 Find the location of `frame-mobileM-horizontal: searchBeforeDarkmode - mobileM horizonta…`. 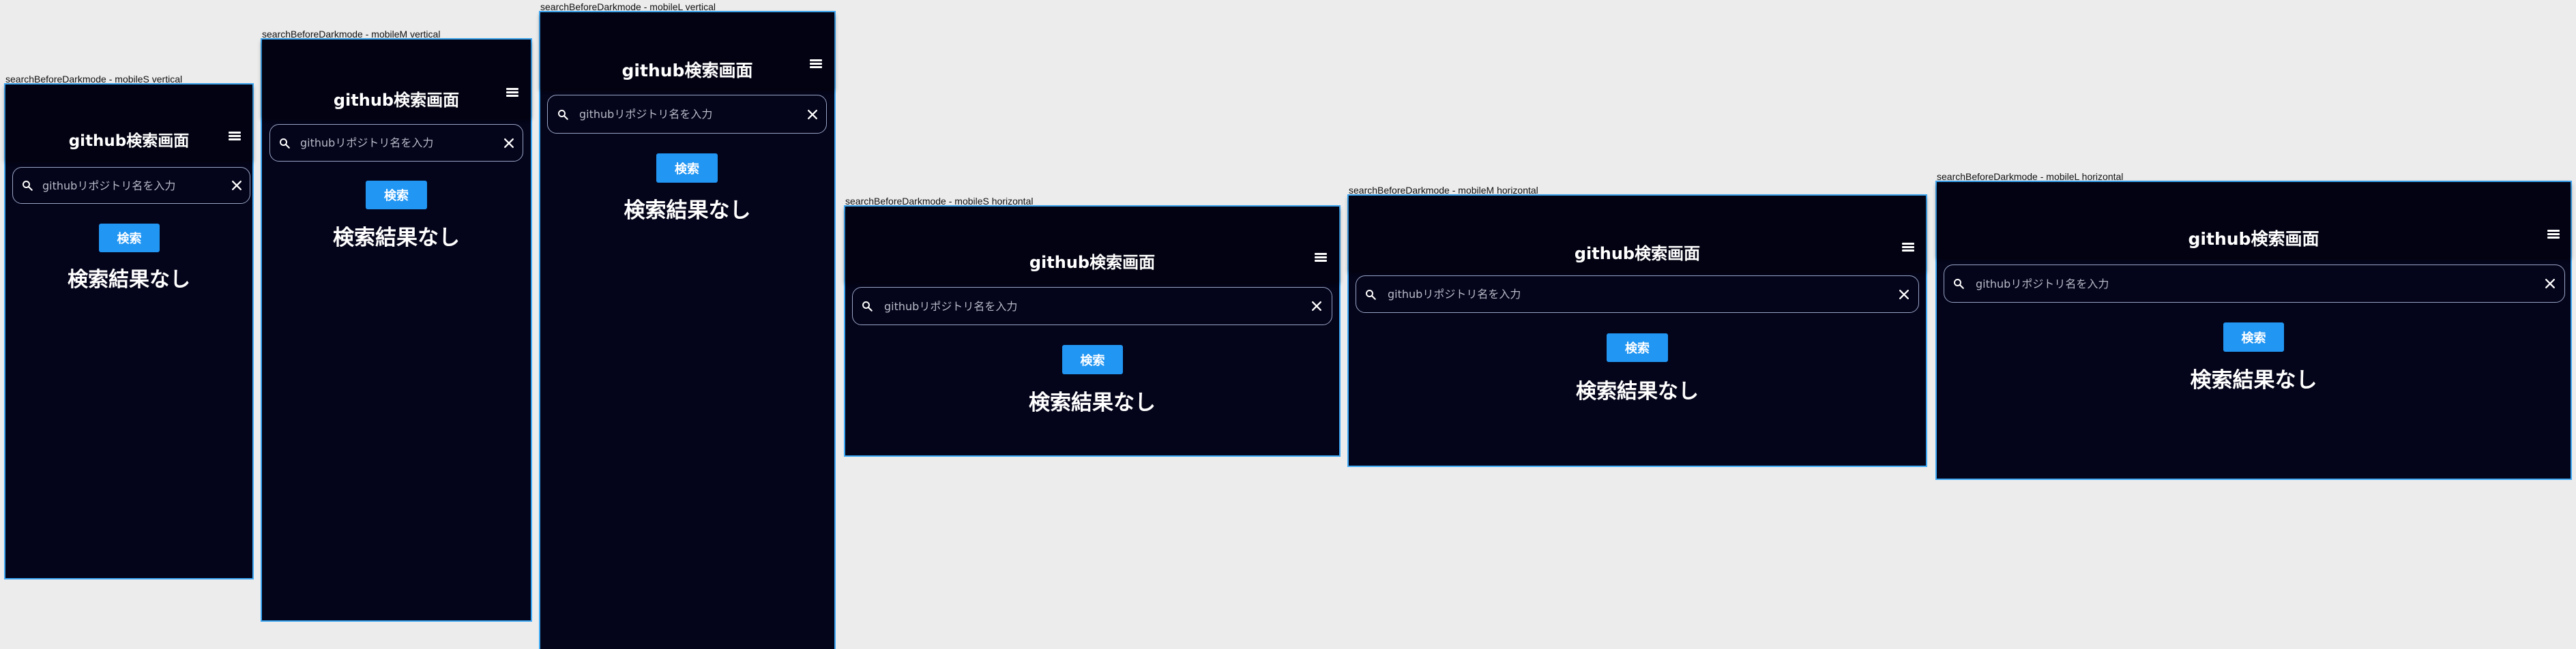

frame-mobileM-horizontal: searchBeforeDarkmode - mobileM horizonta… is located at coordinates (1637, 326).